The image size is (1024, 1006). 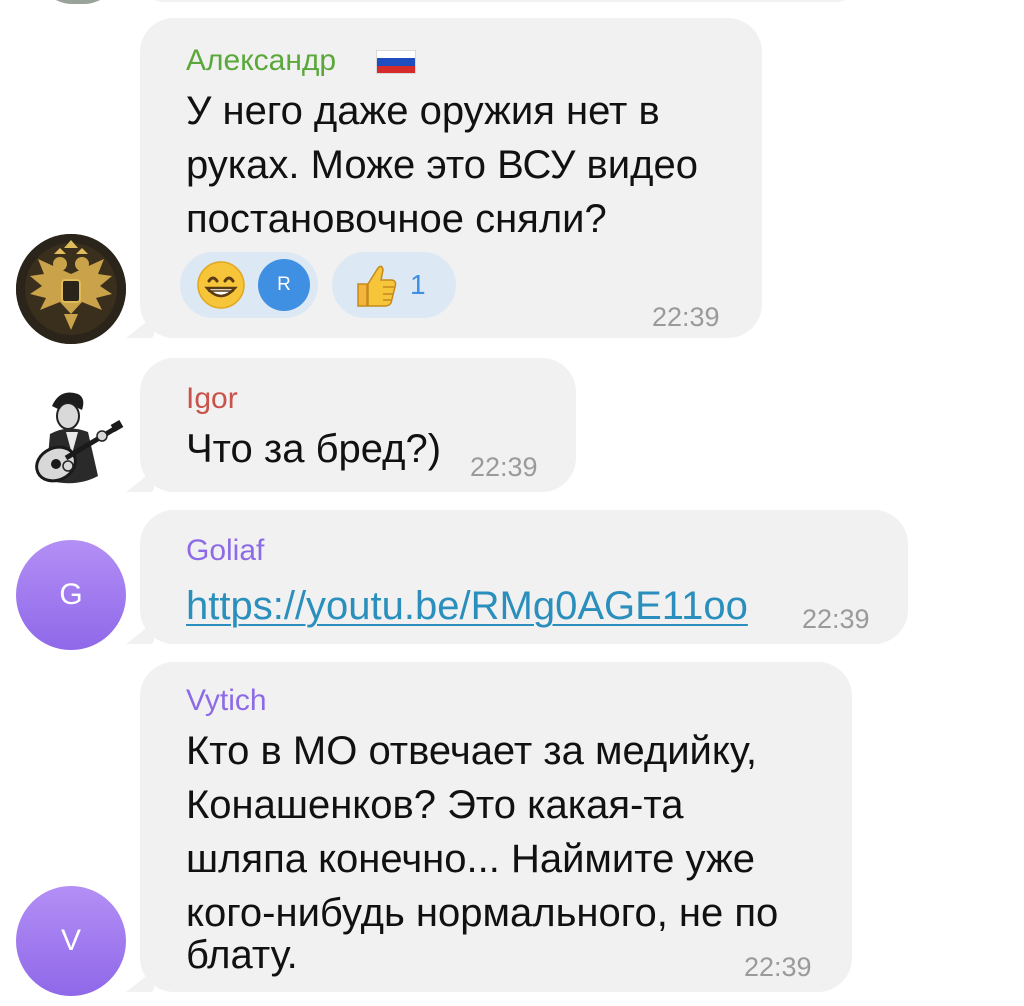 I want to click on avatar-cut-off, so click(x=78, y=2).